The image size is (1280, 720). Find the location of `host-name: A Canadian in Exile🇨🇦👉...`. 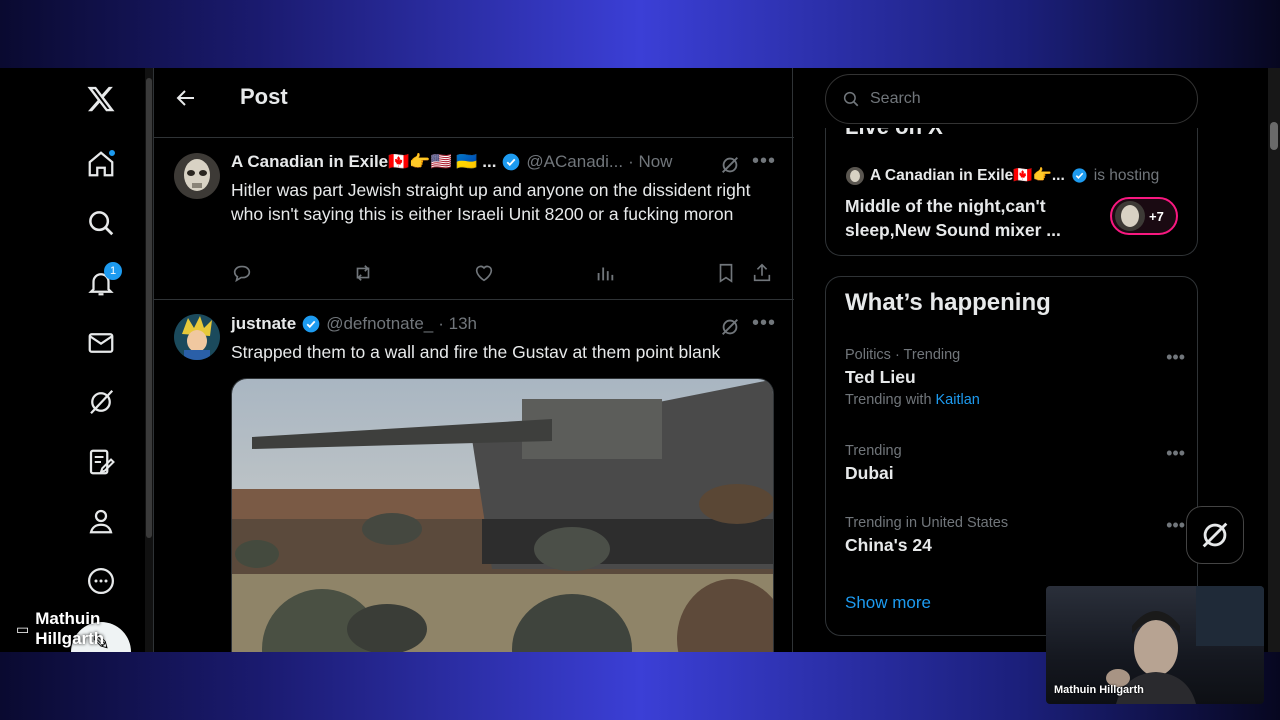

host-name: A Canadian in Exile🇨🇦👉... is located at coordinates (967, 175).